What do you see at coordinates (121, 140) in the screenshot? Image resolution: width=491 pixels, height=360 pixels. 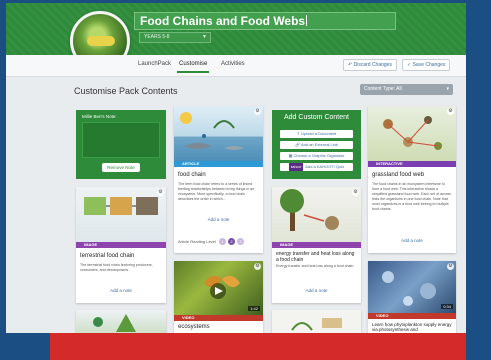 I see `note-textarea` at bounding box center [121, 140].